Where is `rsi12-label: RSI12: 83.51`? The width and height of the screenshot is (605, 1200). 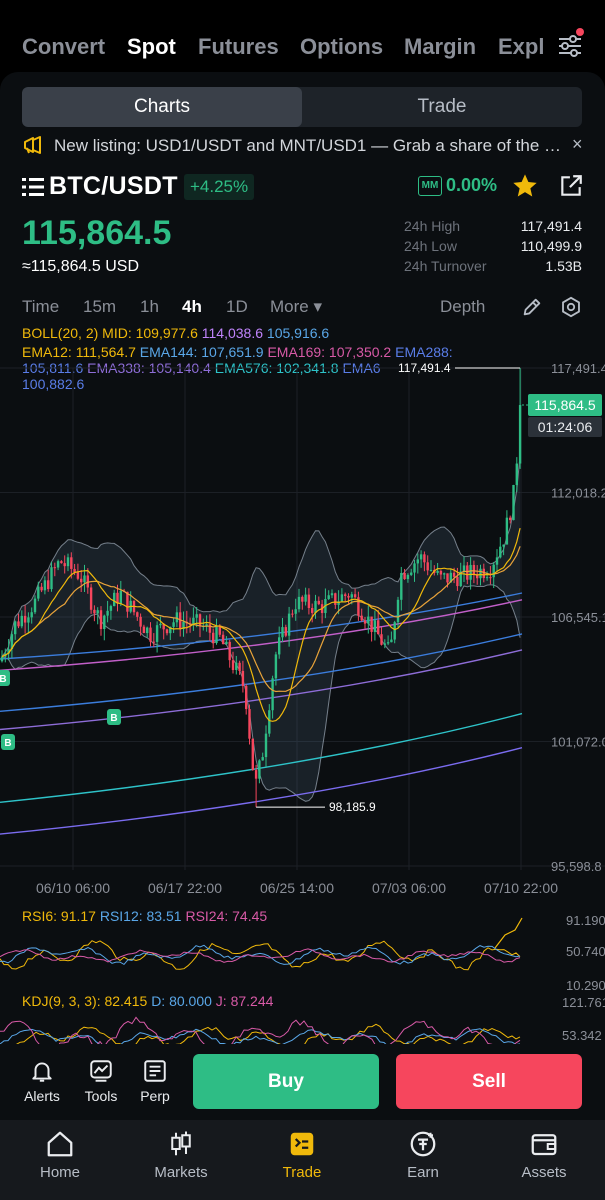
rsi12-label: RSI12: 83.51 is located at coordinates (140, 916).